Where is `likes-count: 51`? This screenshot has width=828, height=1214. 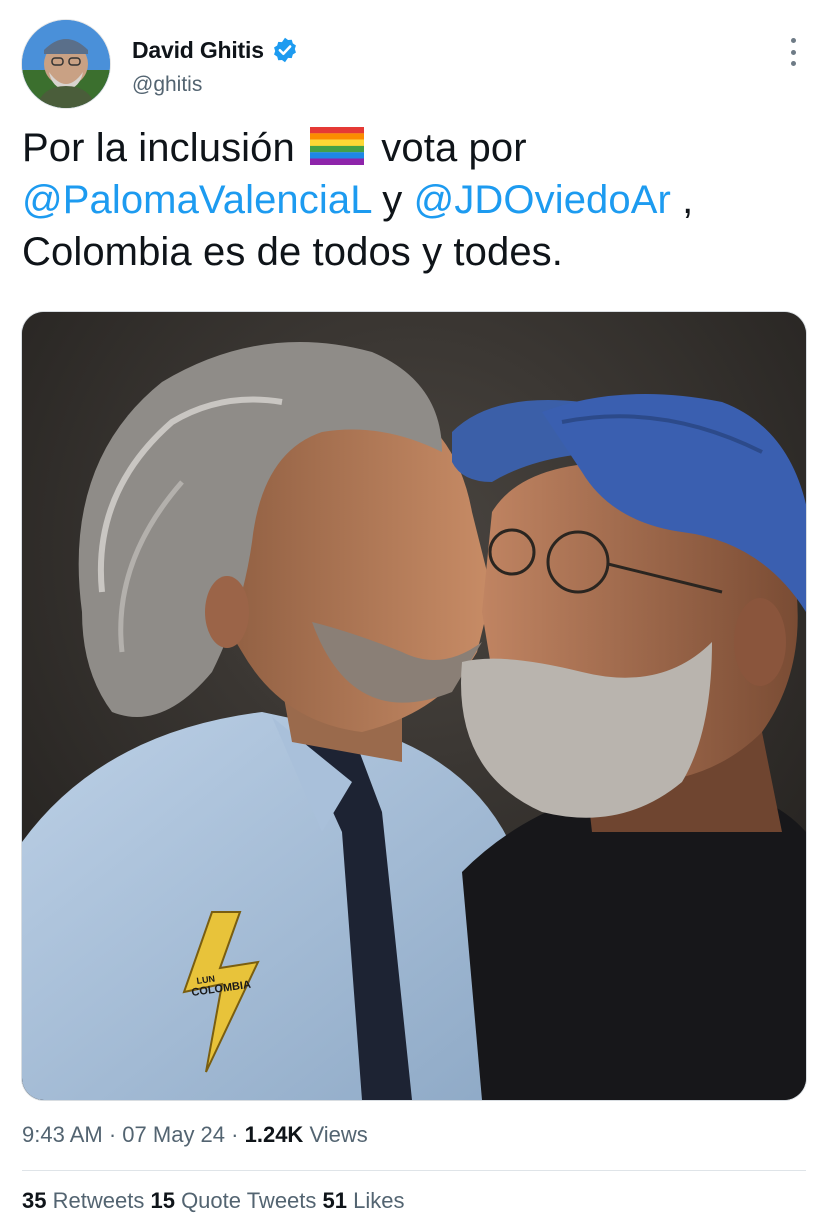
likes-count: 51 is located at coordinates (335, 1200).